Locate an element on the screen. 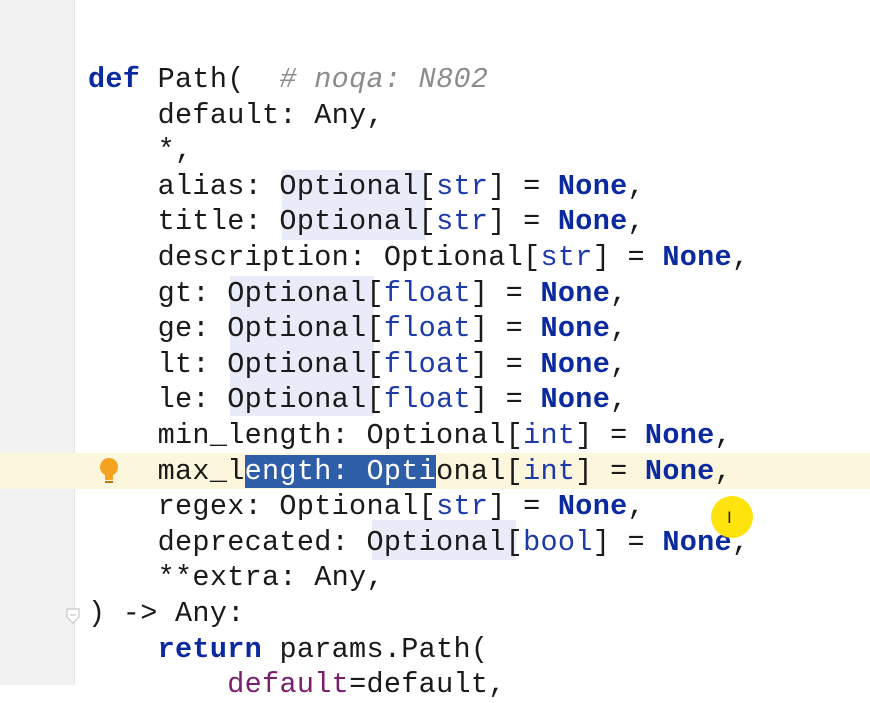 This screenshot has height=703, width=870. code-line: regex: Optional[str] = None, is located at coordinates (418, 507).